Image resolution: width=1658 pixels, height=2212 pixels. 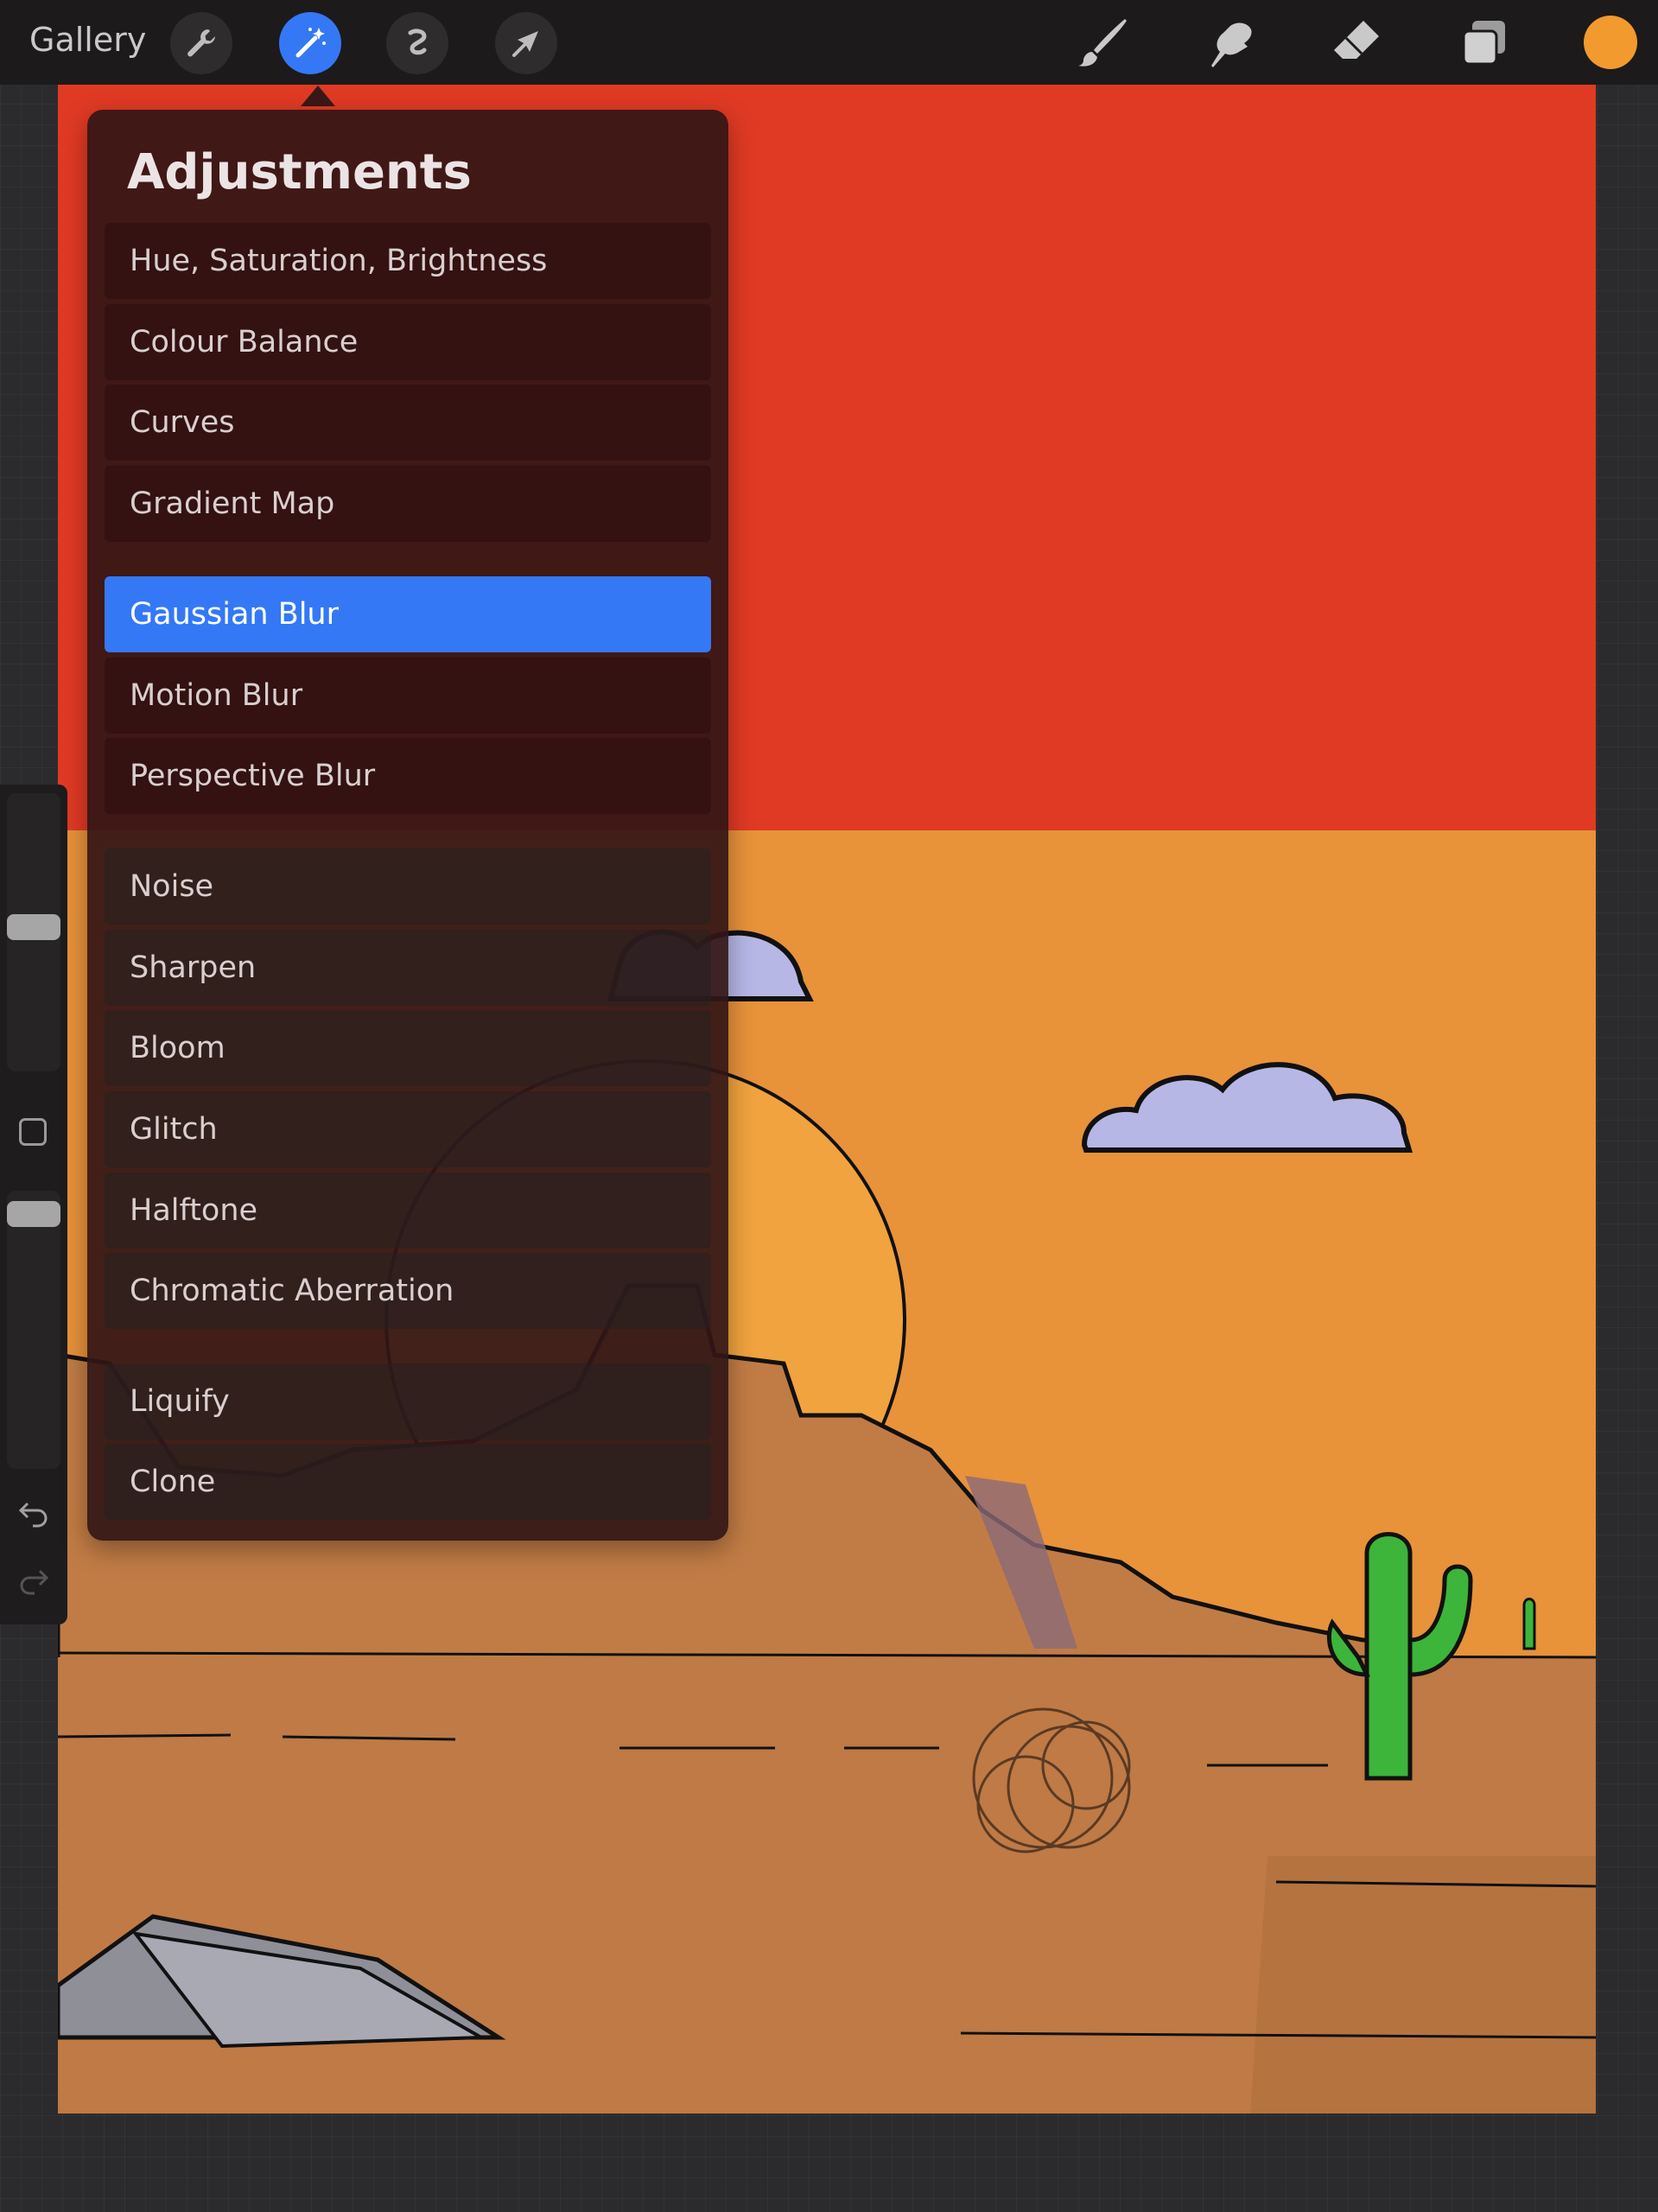 I want to click on menu-item-halftone: Halftone, so click(x=408, y=1211).